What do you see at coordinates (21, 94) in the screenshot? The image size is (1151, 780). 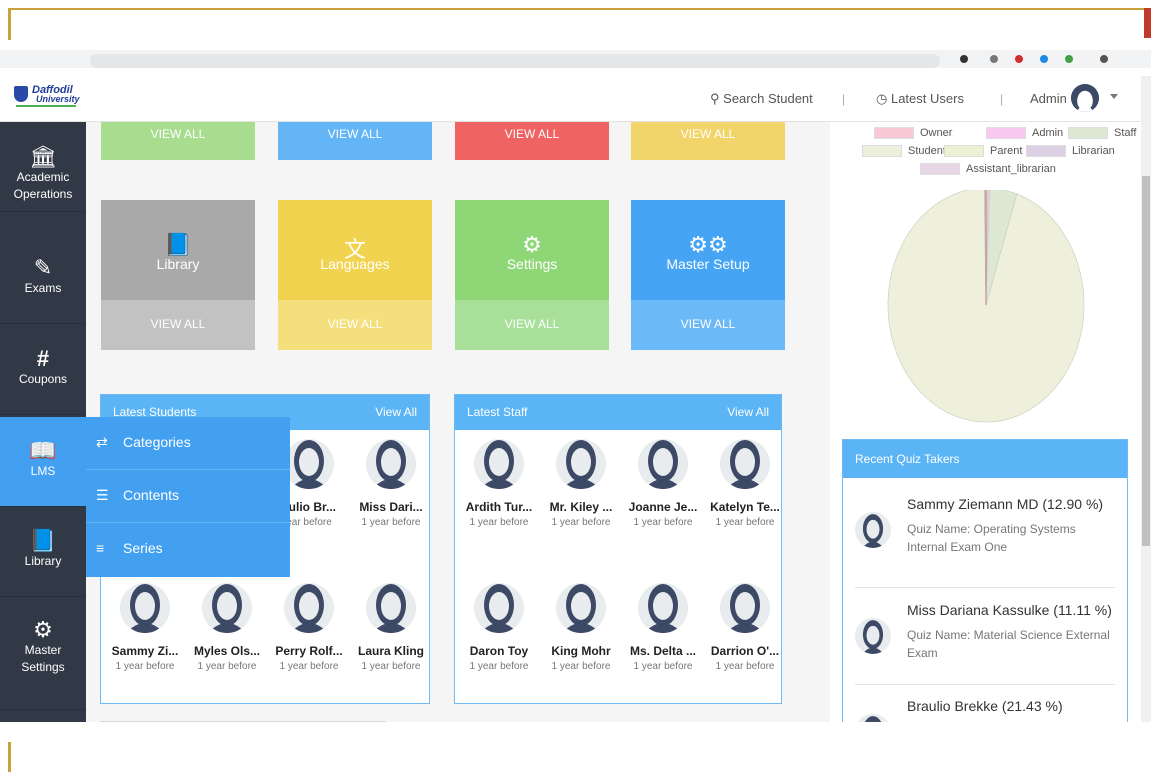 I see `logo-shield-icon` at bounding box center [21, 94].